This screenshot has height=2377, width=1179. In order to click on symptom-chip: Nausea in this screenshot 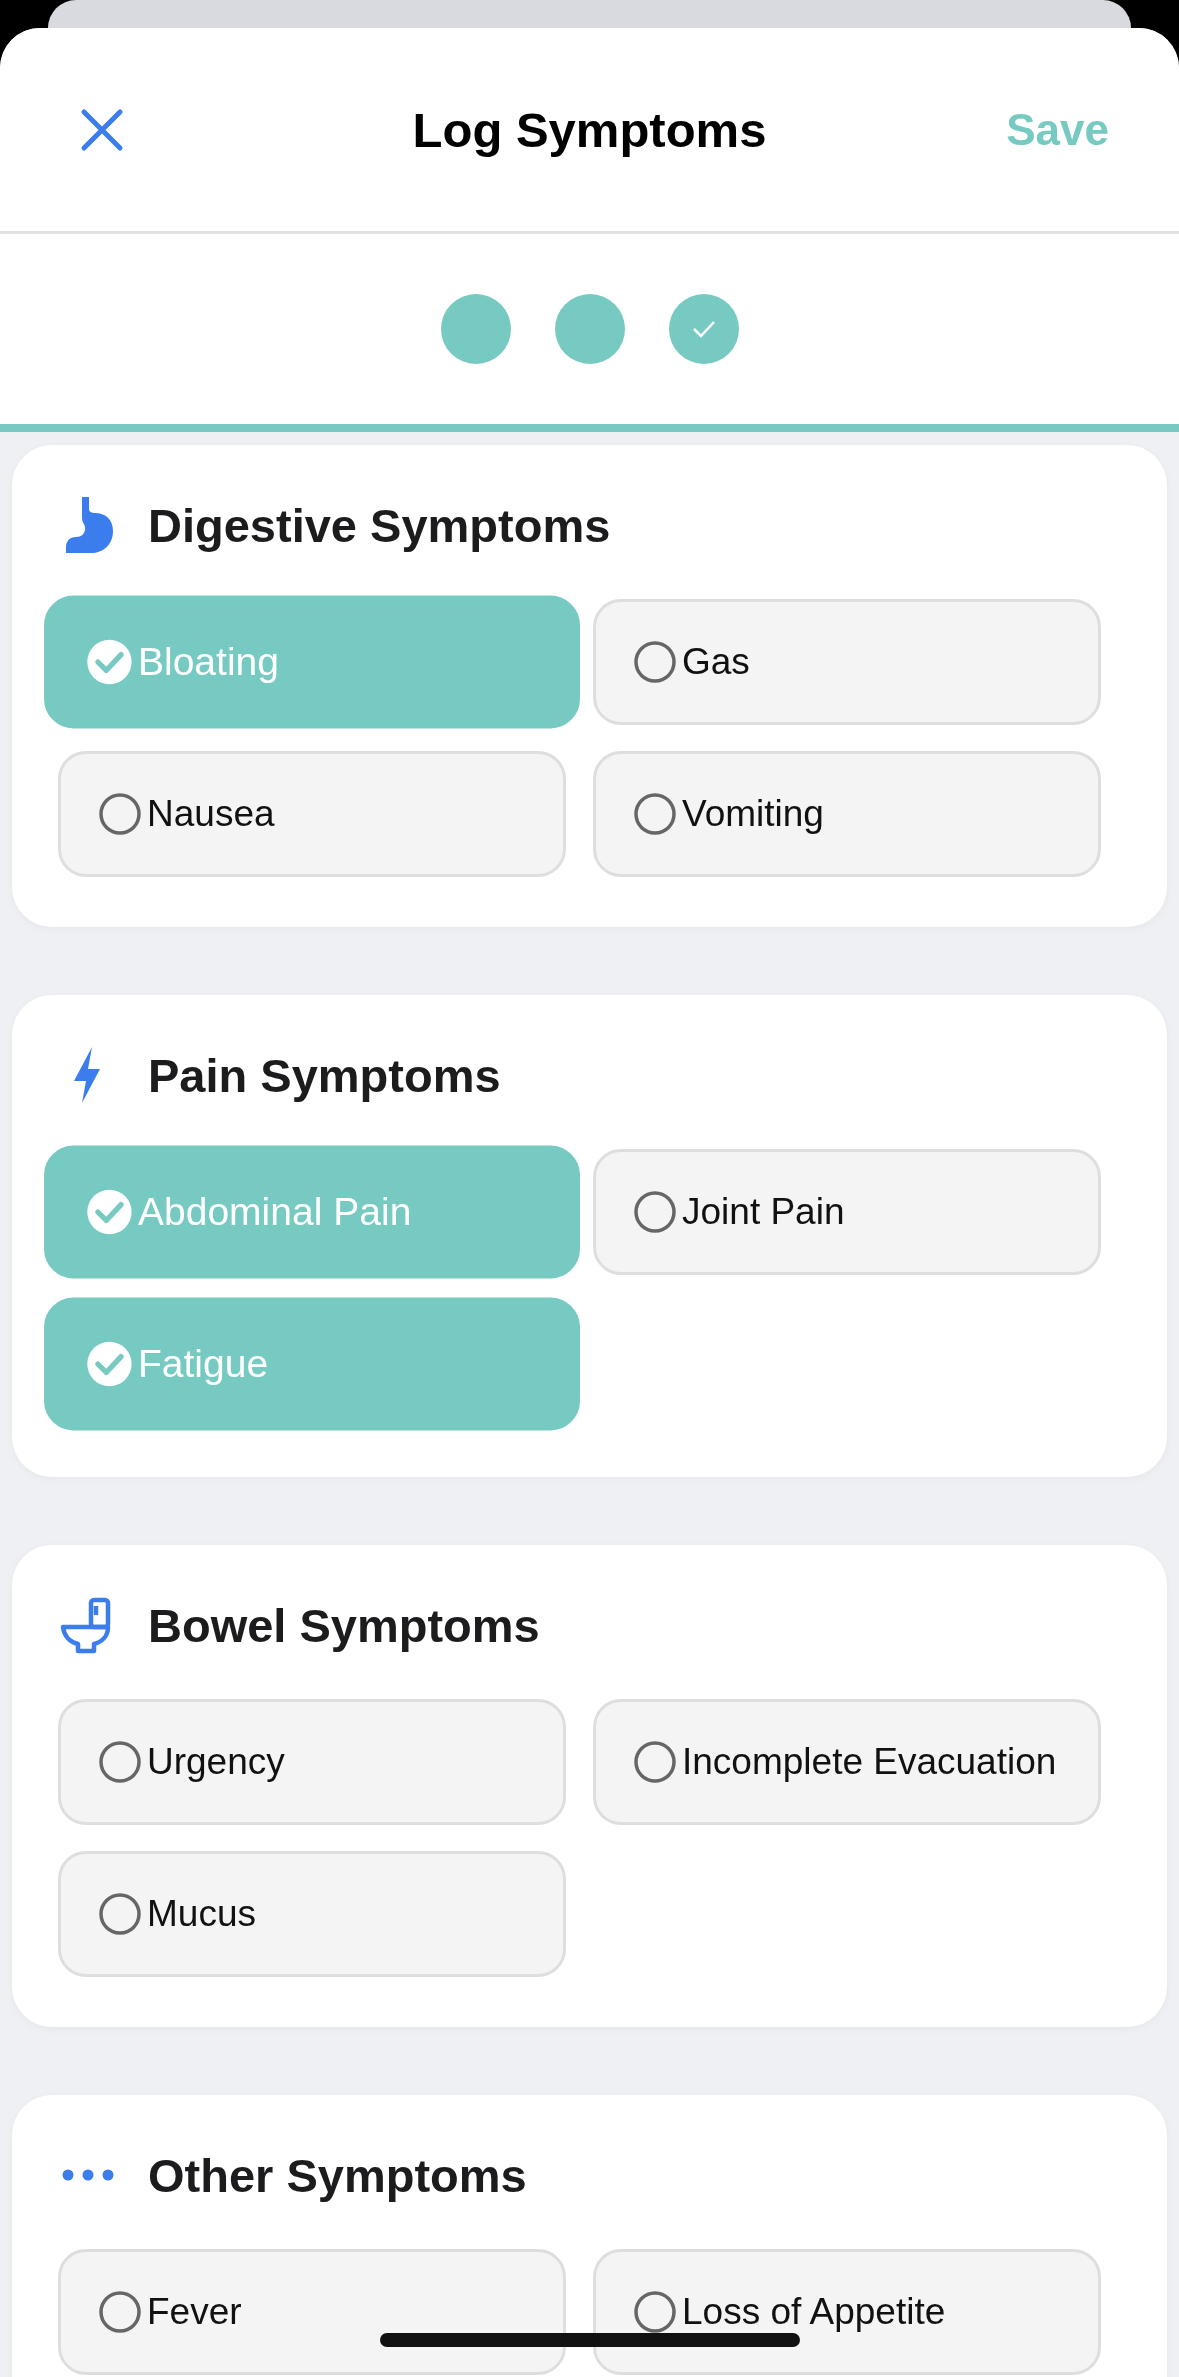, I will do `click(312, 814)`.